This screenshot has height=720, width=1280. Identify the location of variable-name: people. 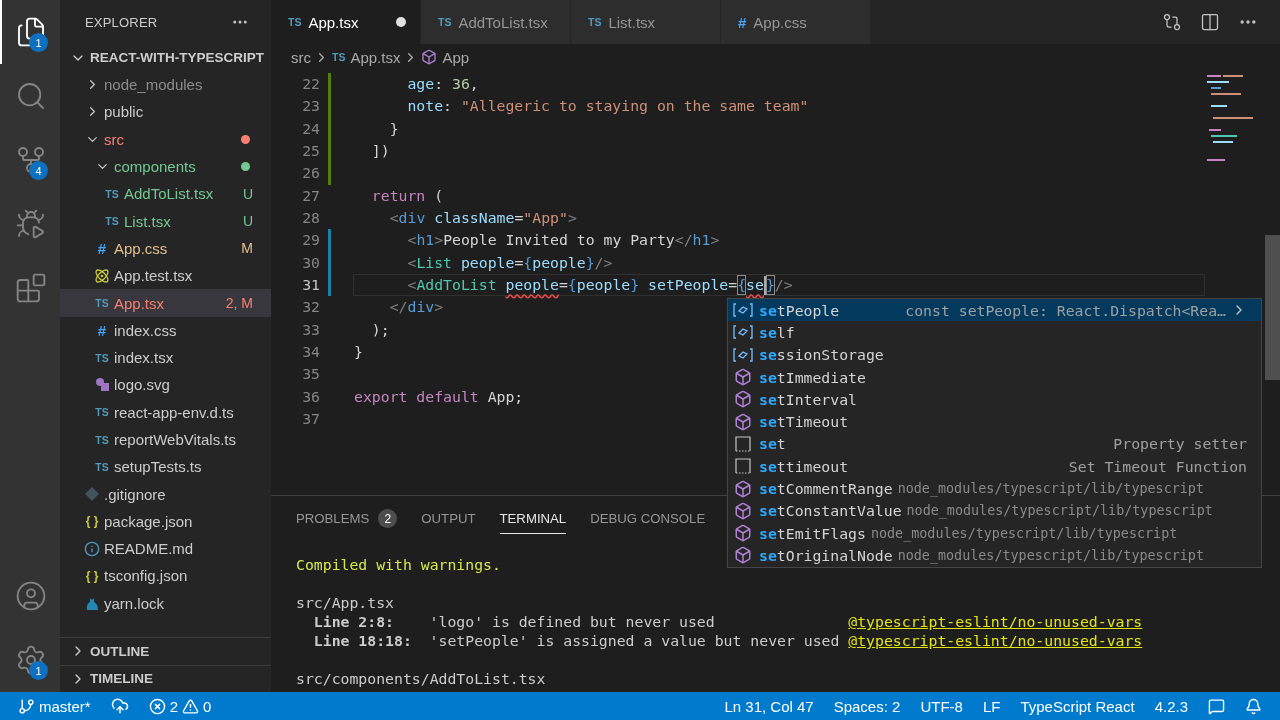
(603, 285).